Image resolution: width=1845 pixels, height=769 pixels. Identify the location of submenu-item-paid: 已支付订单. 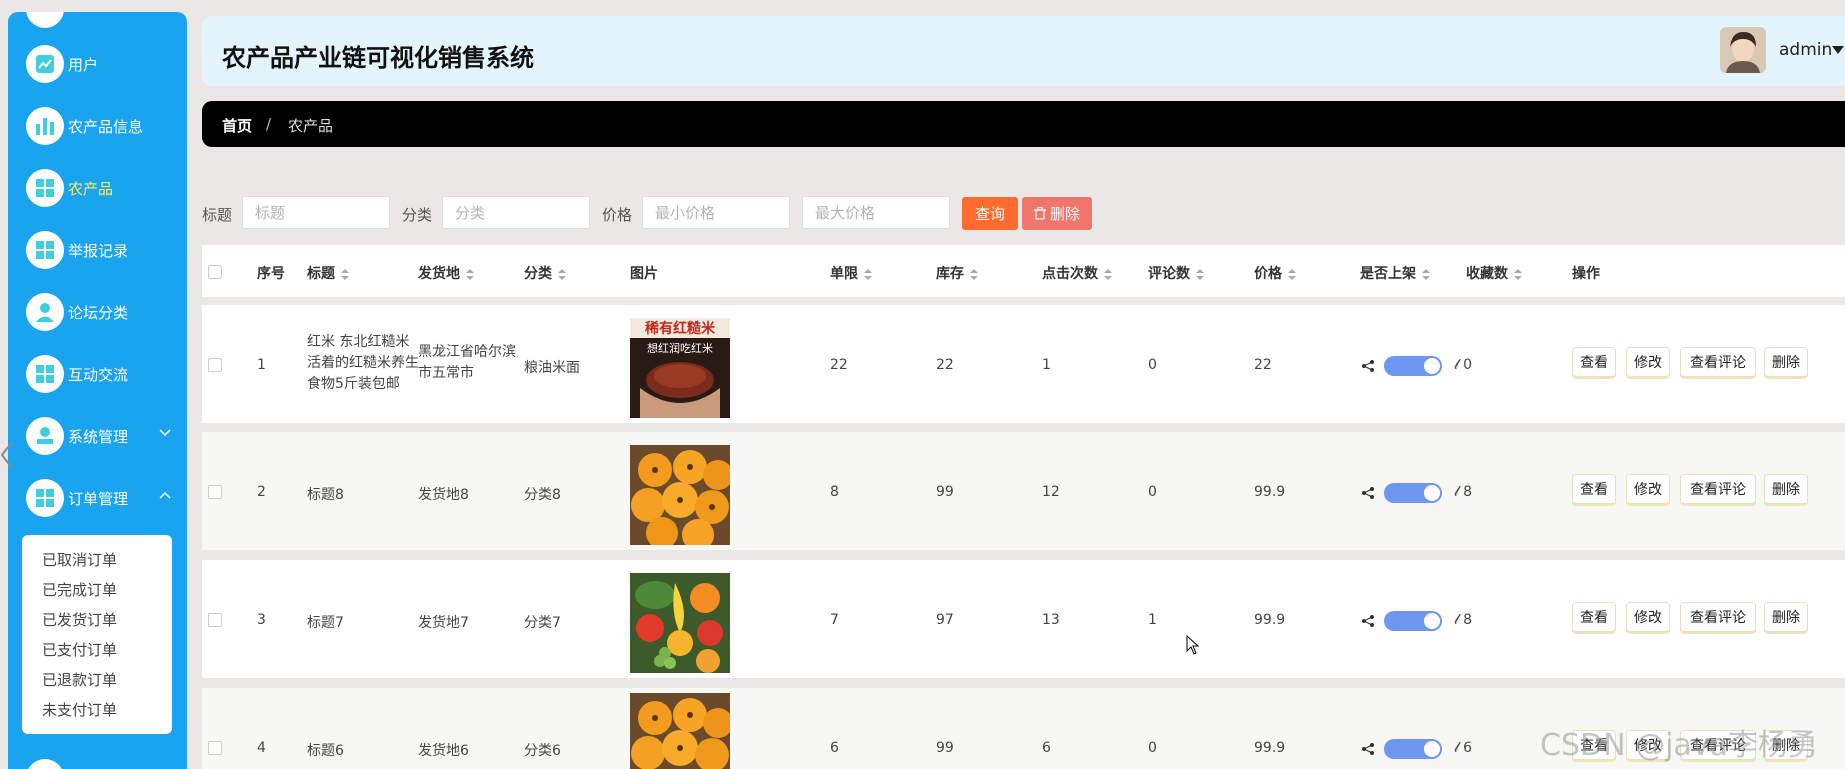
(79, 649).